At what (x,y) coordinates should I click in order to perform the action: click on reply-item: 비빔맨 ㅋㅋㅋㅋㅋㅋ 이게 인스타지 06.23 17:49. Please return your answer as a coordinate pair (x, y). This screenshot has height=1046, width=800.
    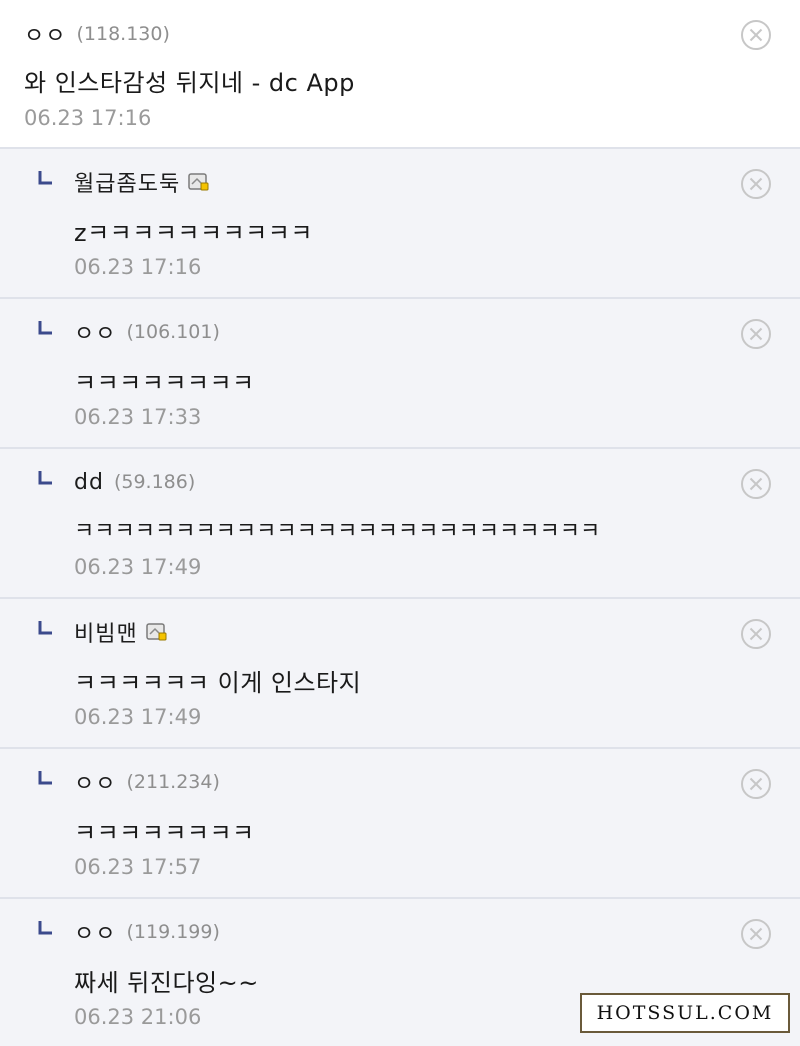
    Looking at the image, I should click on (400, 674).